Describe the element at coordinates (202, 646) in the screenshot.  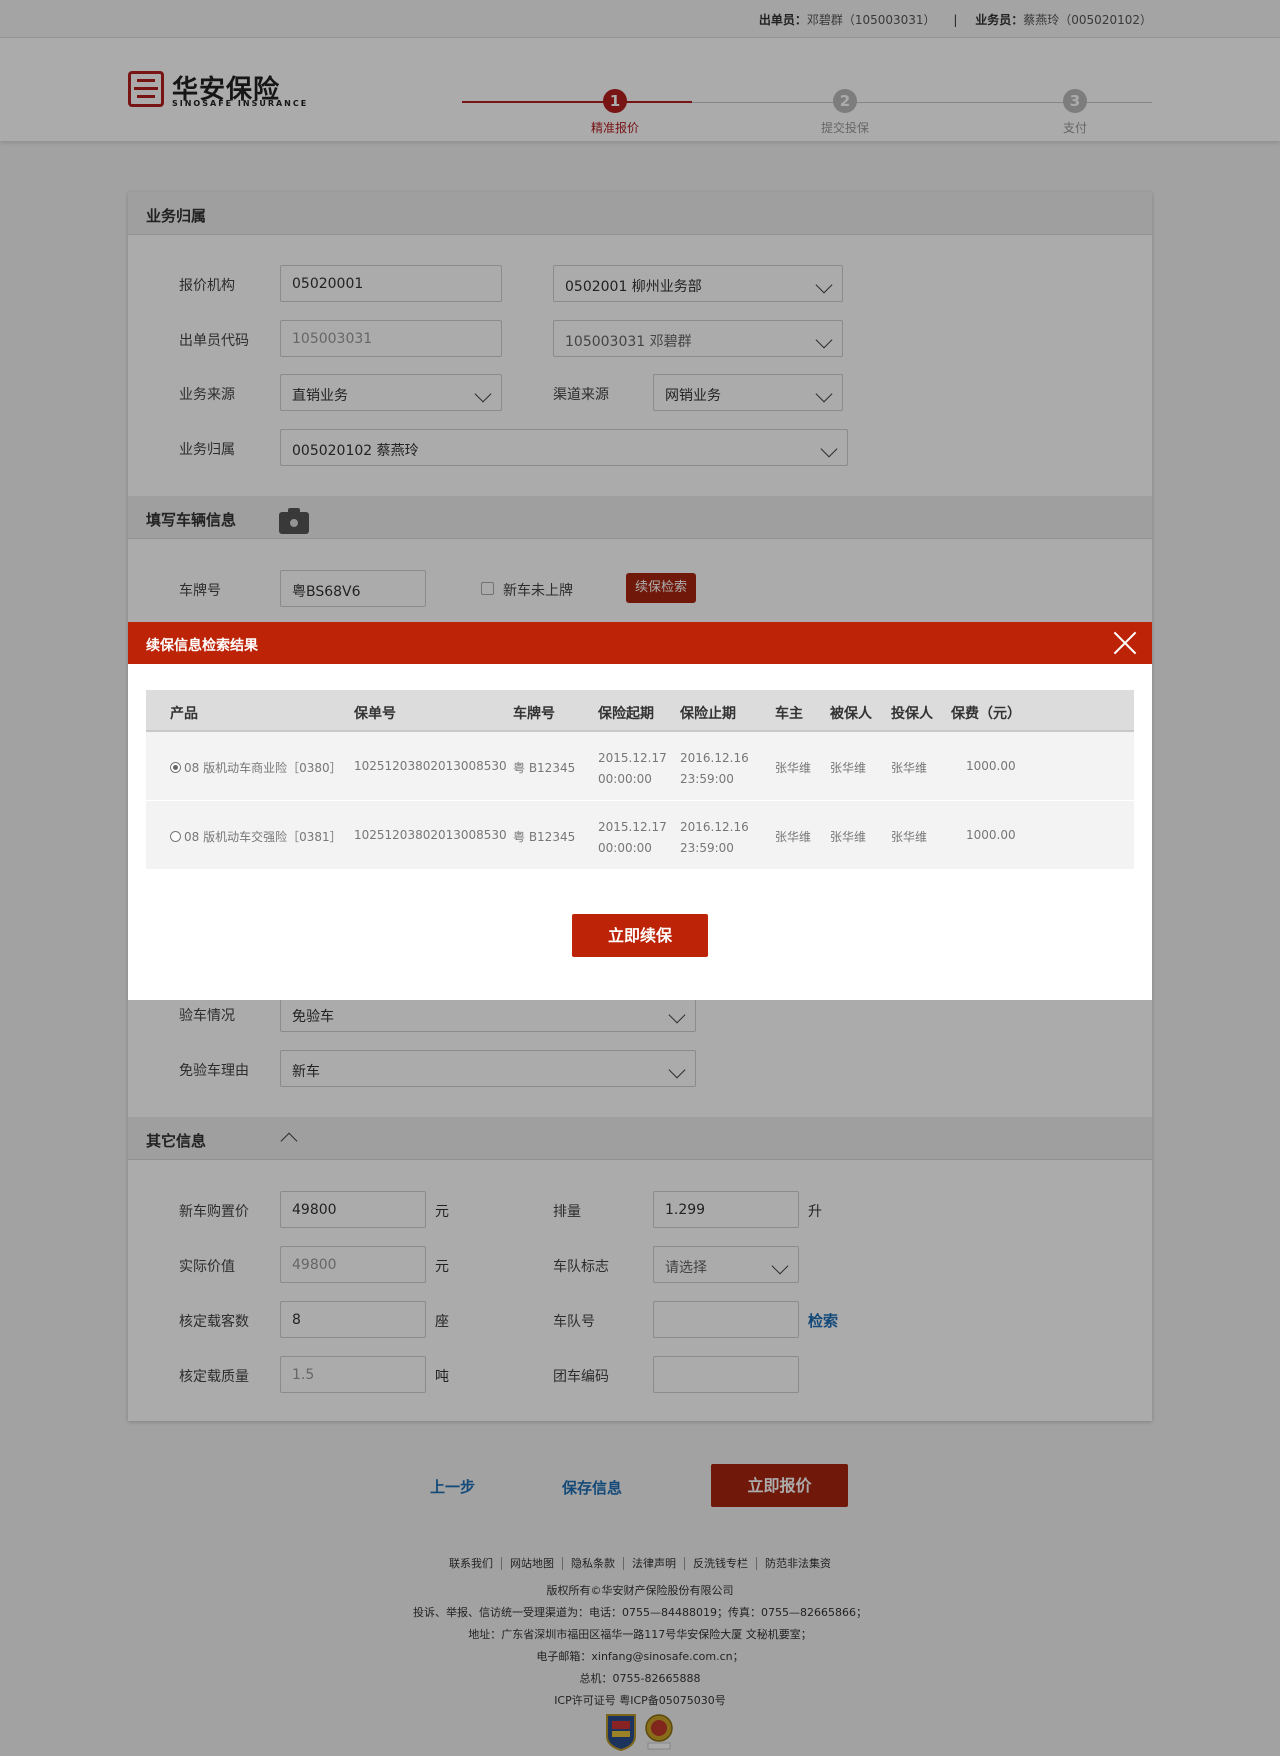
I see `modal-title: 续保信息检索结果` at that location.